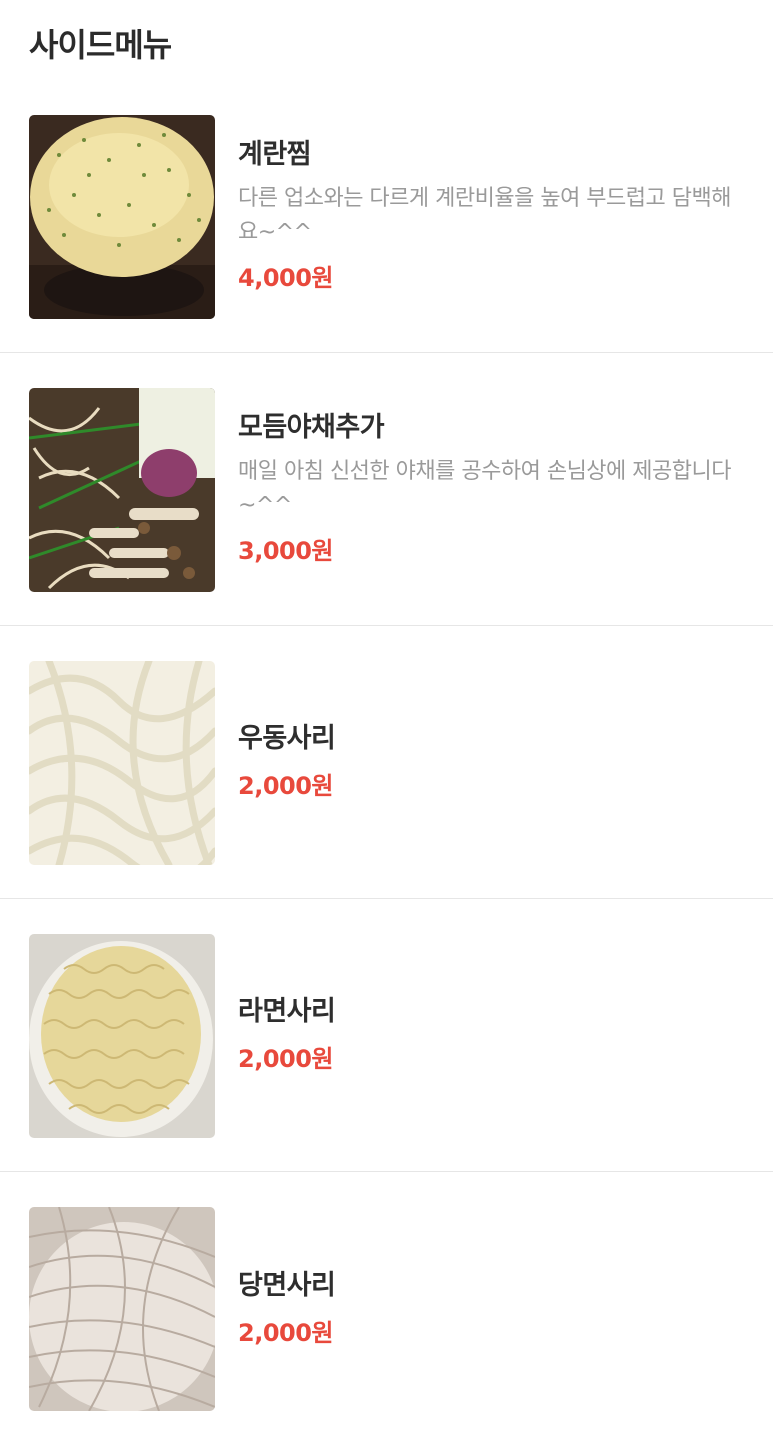 Image resolution: width=773 pixels, height=1445 pixels. Describe the element at coordinates (287, 1011) in the screenshot. I see `item-name: 라면사리` at that location.